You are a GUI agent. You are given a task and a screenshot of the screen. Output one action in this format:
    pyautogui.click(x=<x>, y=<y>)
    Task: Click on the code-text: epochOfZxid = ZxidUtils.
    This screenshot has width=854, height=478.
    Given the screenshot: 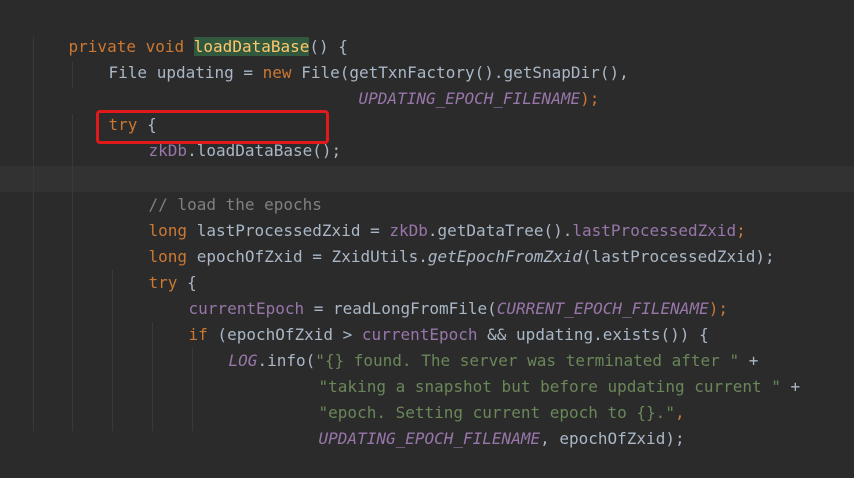 What is the action you would take?
    pyautogui.click(x=307, y=256)
    